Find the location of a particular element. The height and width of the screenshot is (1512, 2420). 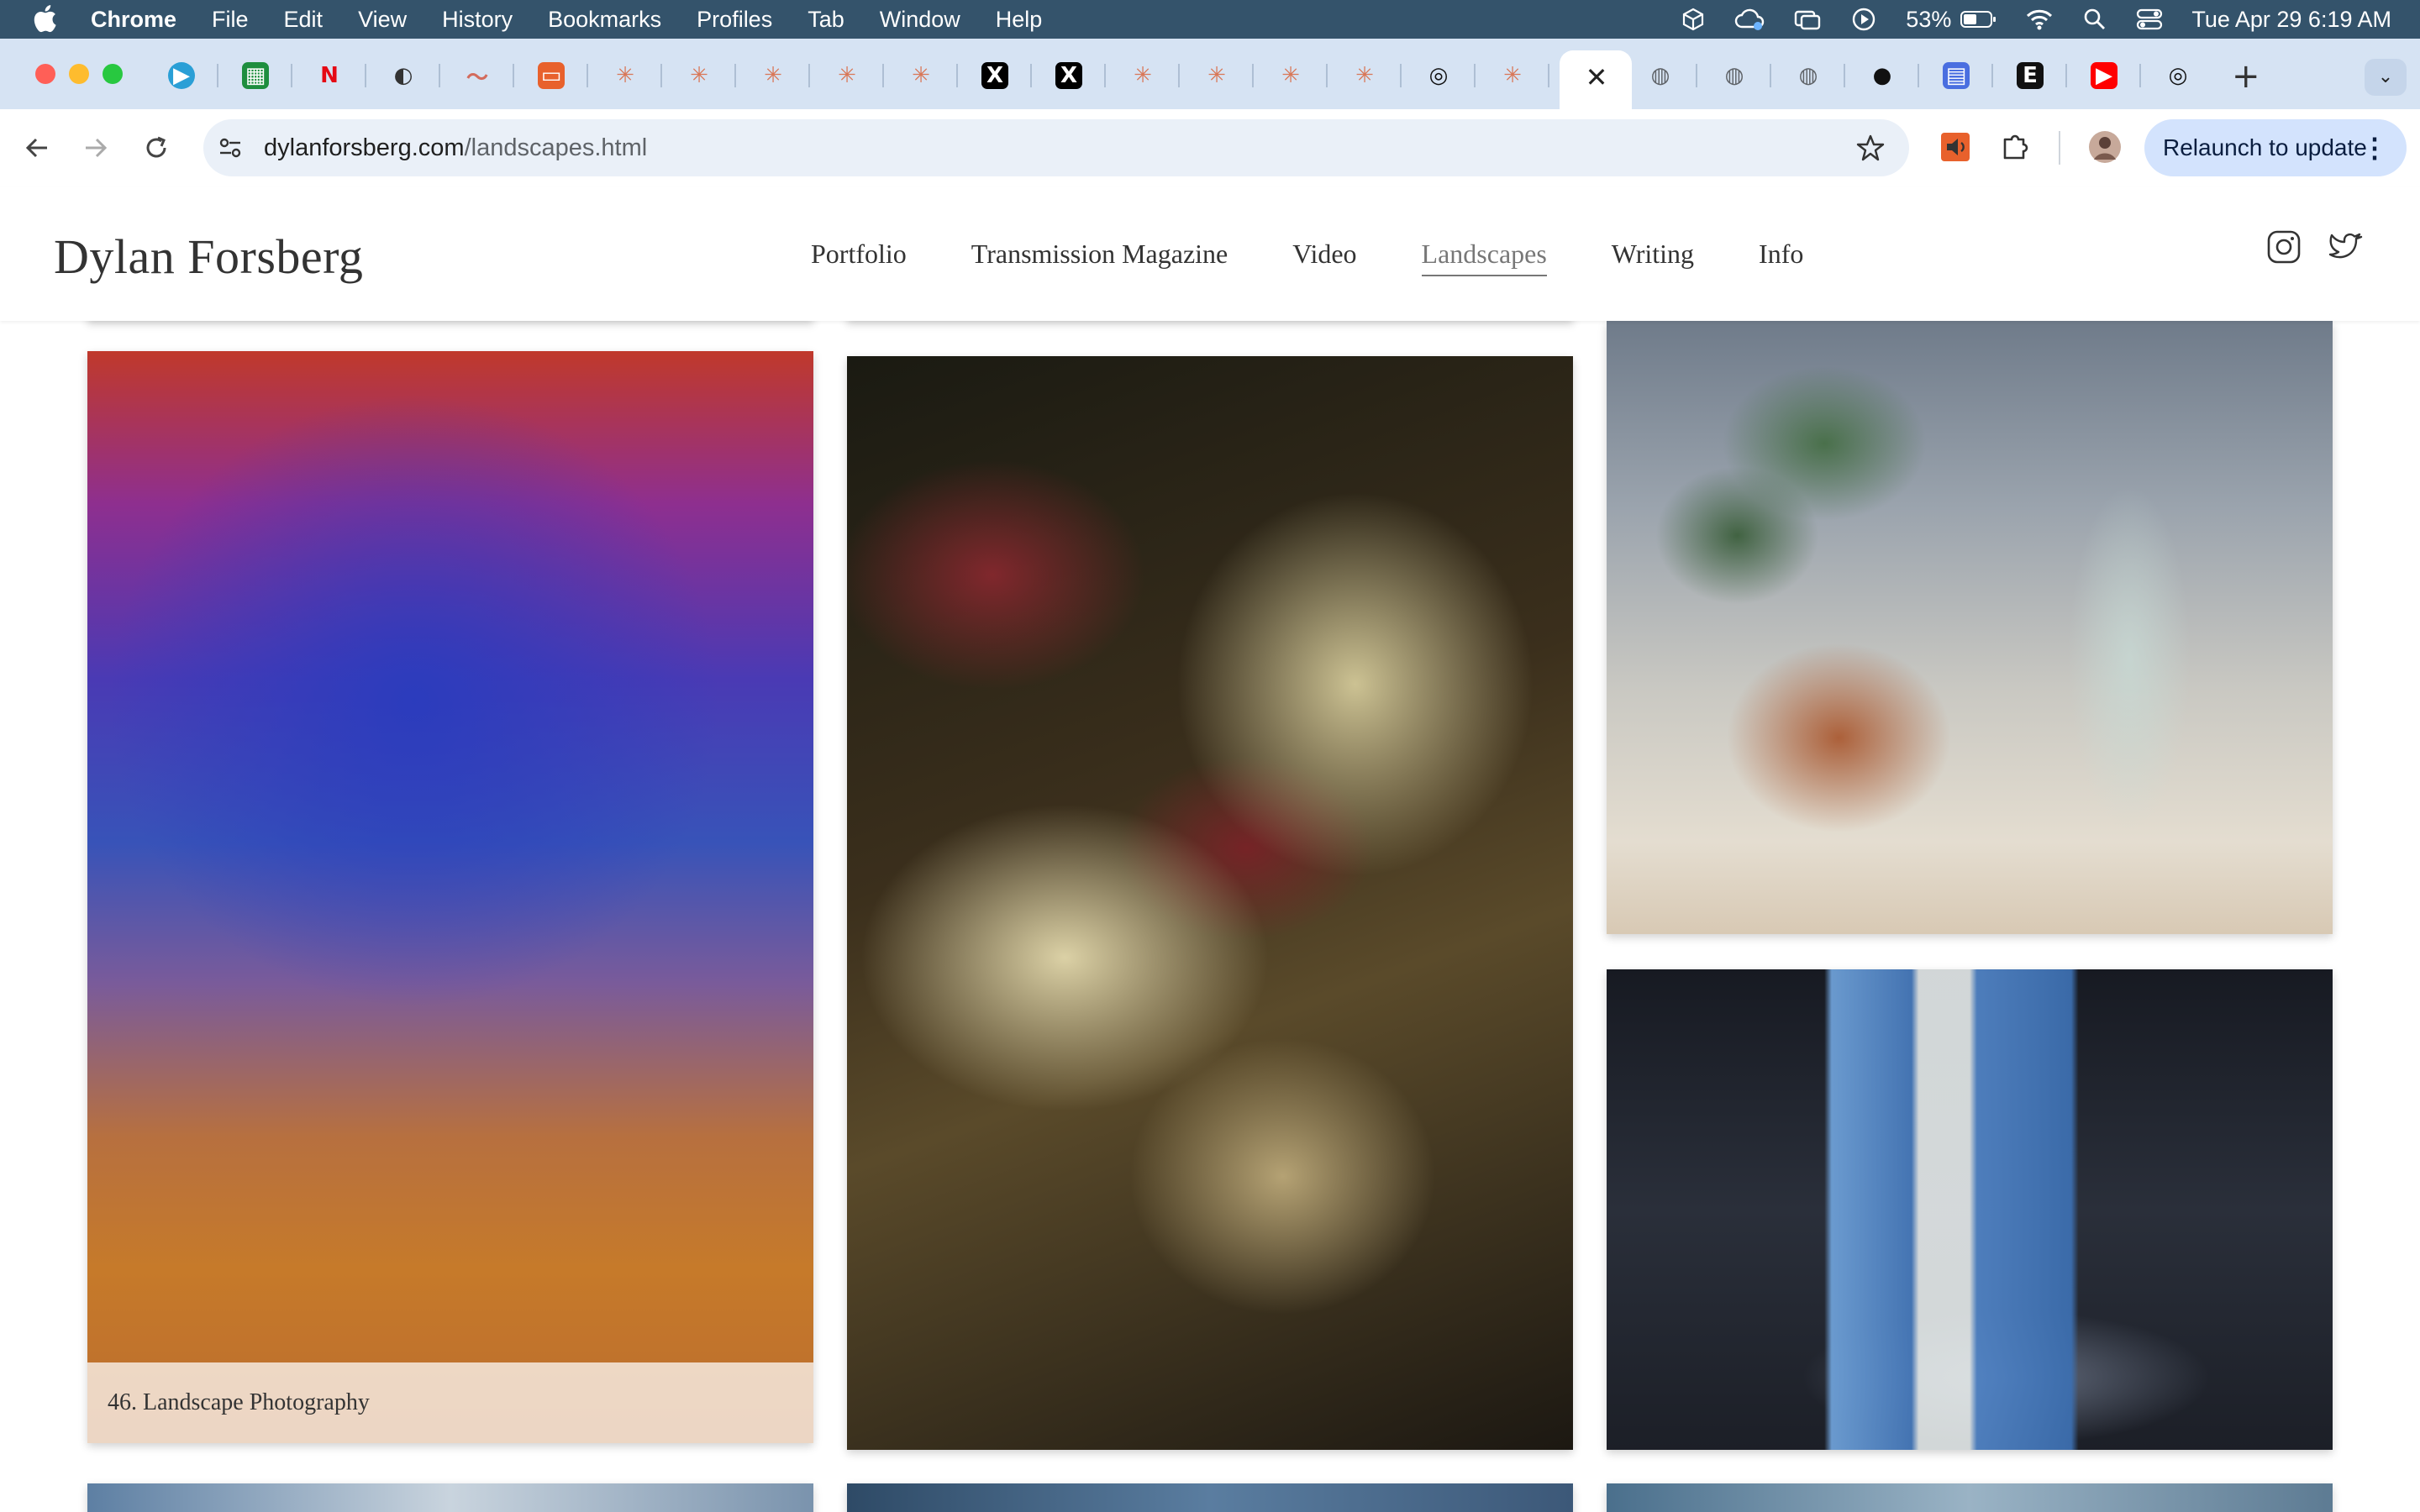

menu-app-name: Chrome is located at coordinates (133, 20).